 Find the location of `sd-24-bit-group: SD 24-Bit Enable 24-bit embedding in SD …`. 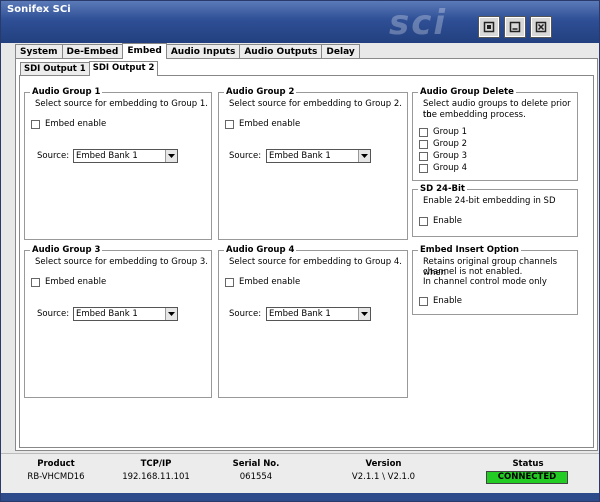

sd-24-bit-group: SD 24-Bit Enable 24-bit embedding in SD … is located at coordinates (495, 210).